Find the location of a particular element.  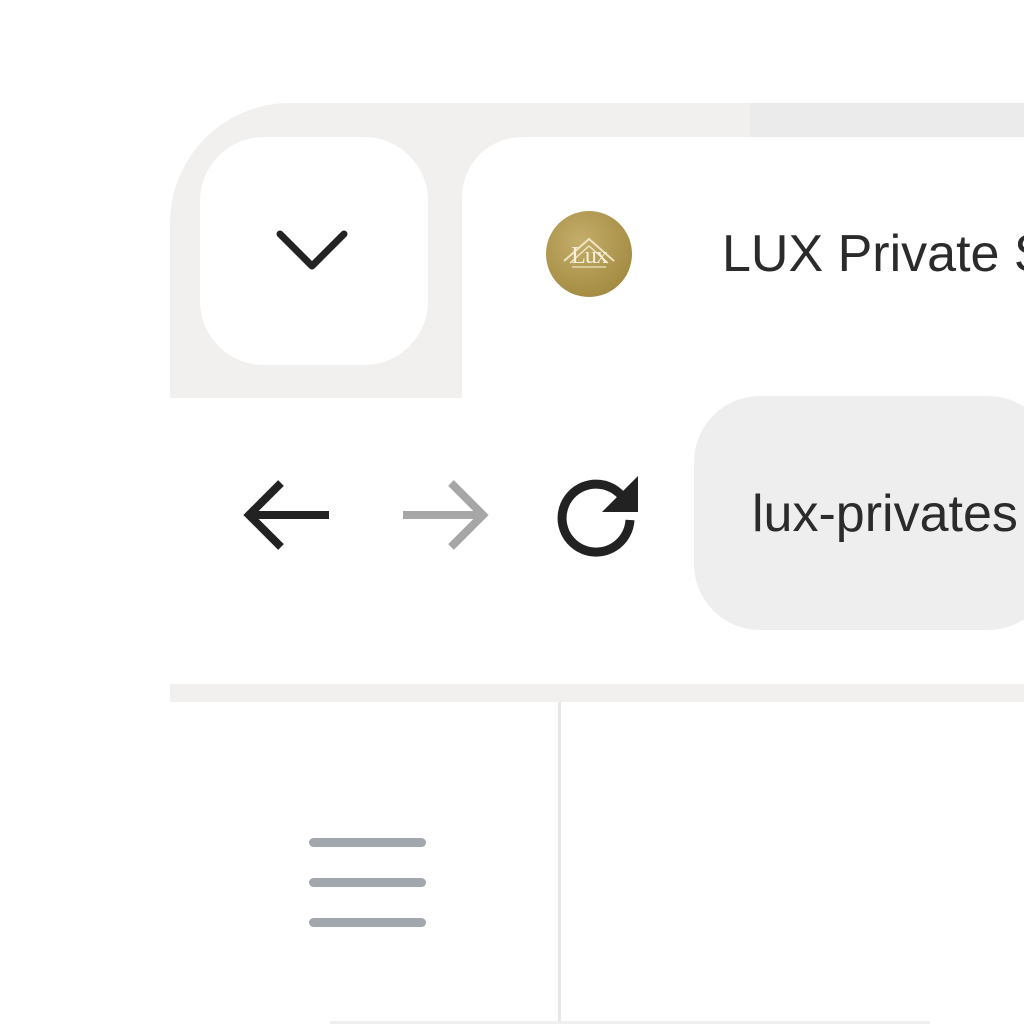

page-content is located at coordinates (792, 863).